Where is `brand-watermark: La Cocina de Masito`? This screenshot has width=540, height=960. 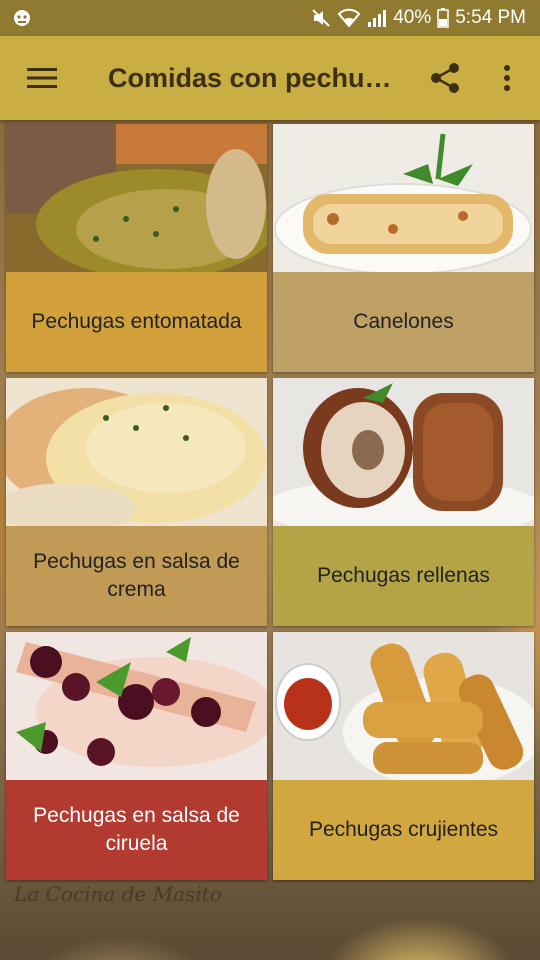 brand-watermark: La Cocina de Masito is located at coordinates (118, 894).